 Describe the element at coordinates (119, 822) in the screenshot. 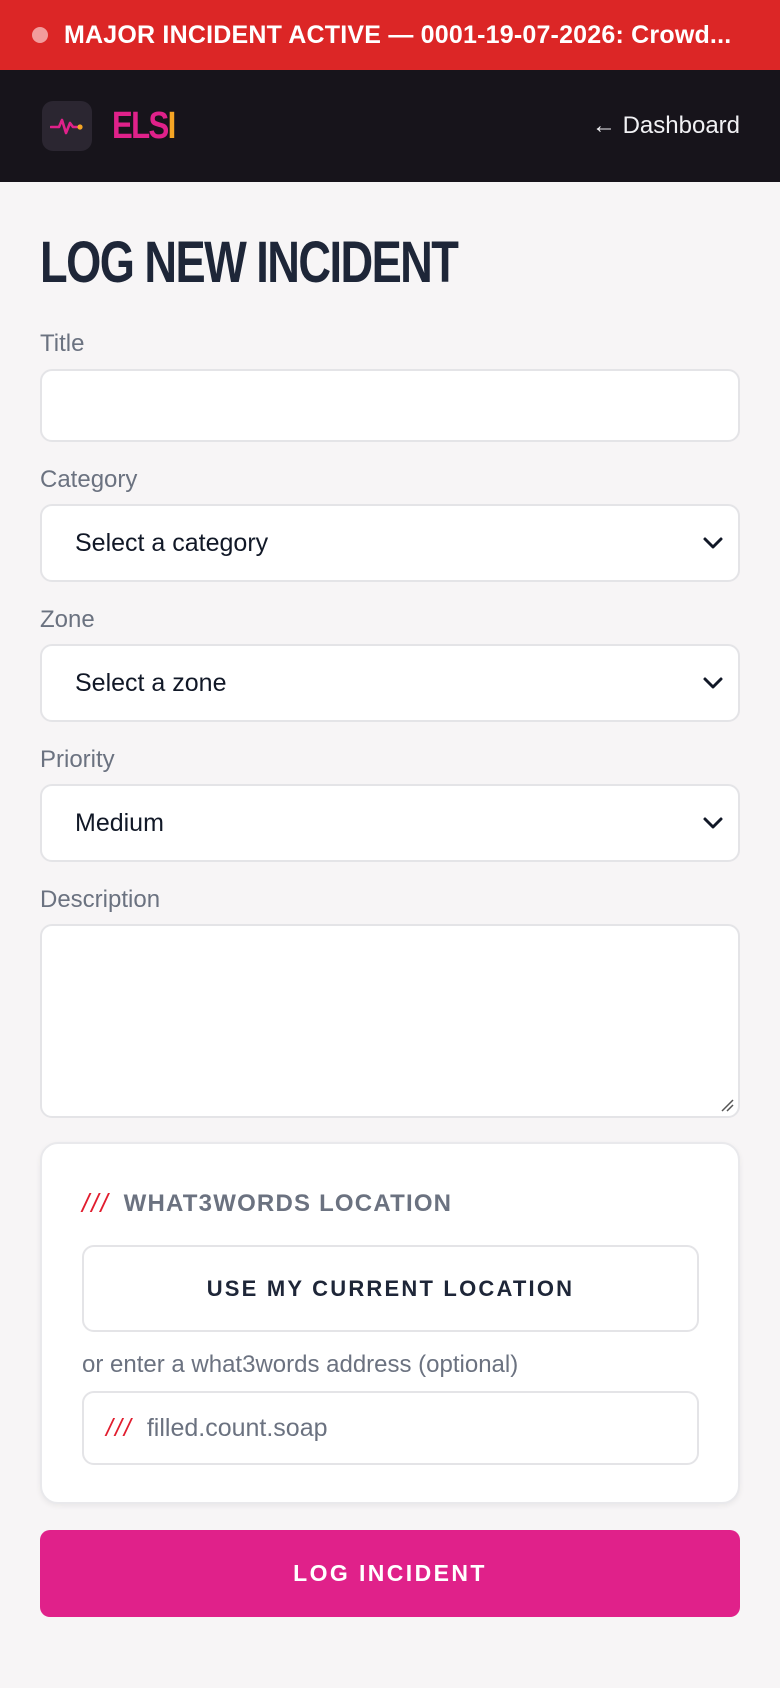

I see `priority-selected-value: Medium` at that location.